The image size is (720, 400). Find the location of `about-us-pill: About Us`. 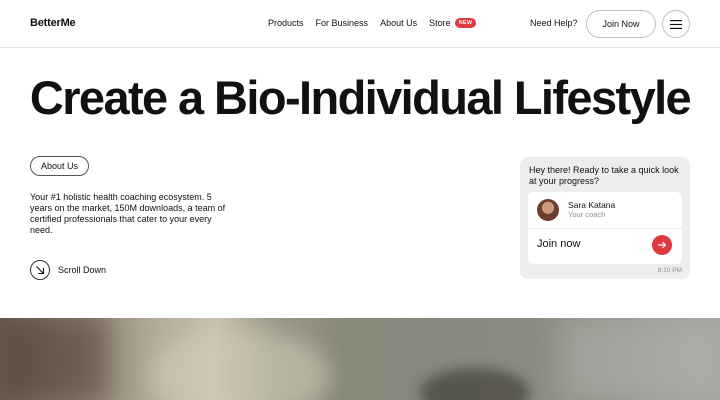

about-us-pill: About Us is located at coordinates (60, 166).